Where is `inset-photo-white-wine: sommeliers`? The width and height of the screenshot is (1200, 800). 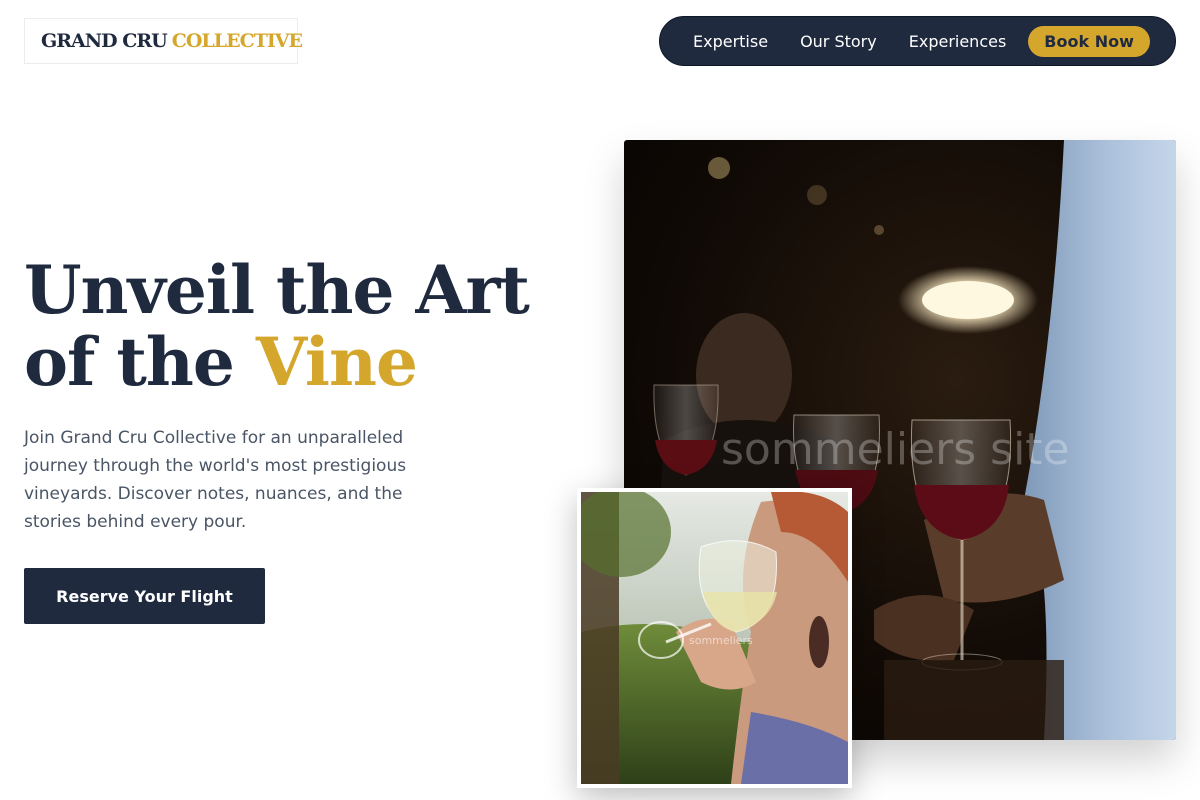 inset-photo-white-wine: sommeliers is located at coordinates (714, 638).